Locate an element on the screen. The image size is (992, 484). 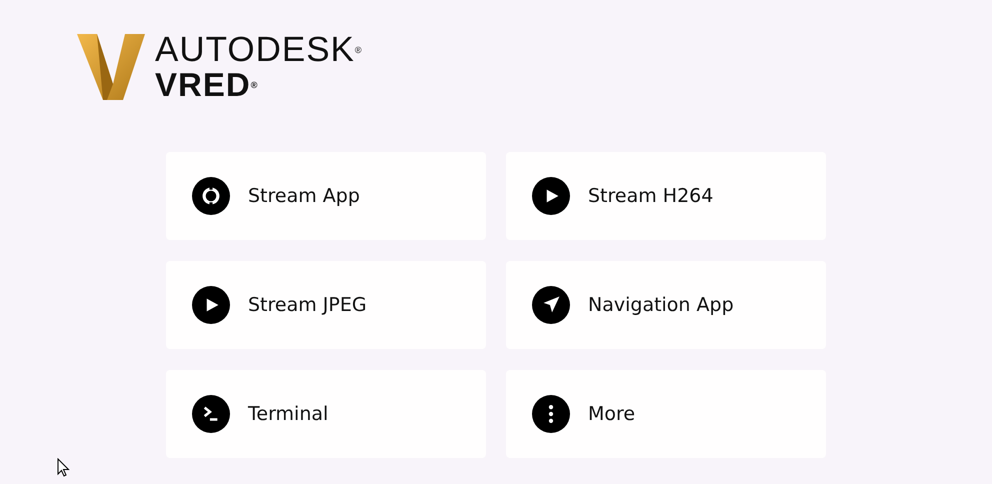
more-icon is located at coordinates (551, 414).